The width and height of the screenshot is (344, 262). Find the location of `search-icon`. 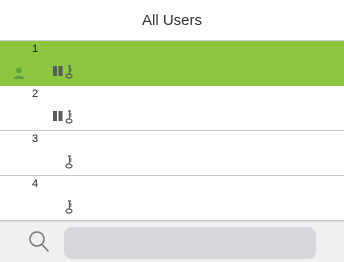

search-icon is located at coordinates (39, 242).